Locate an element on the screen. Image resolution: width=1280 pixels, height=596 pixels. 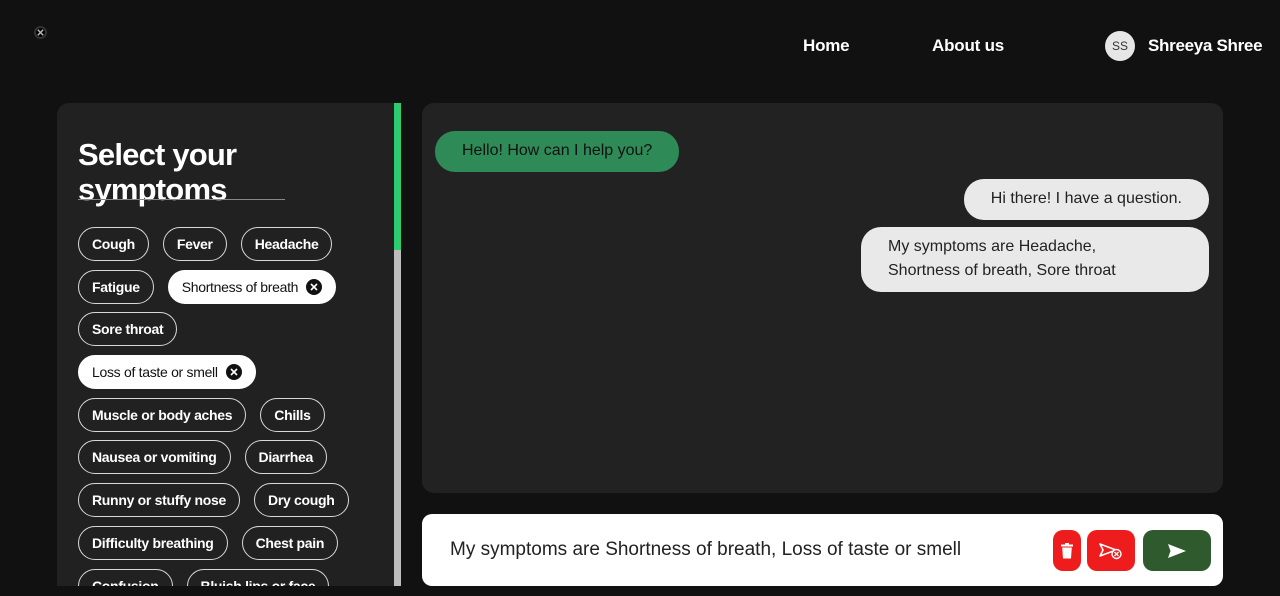
trash-icon is located at coordinates (1067, 550).